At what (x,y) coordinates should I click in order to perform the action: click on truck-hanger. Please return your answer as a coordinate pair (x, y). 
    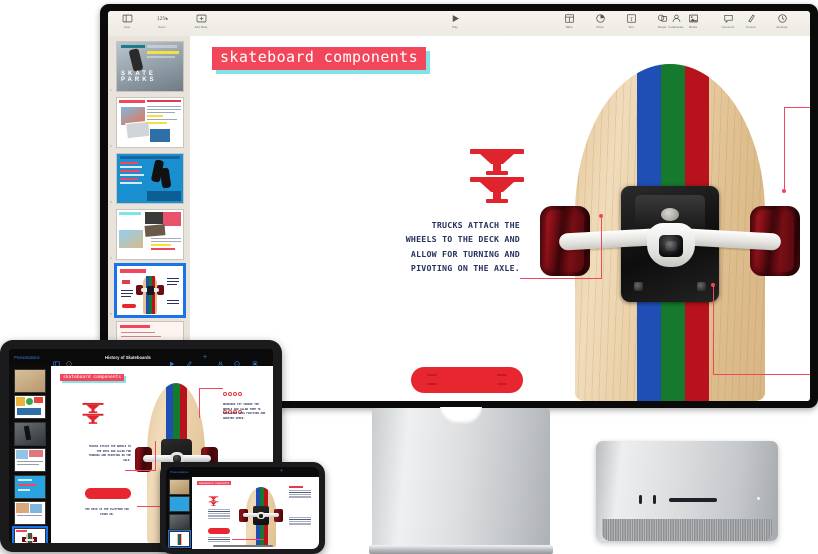
    Looking at the image, I should click on (670, 243).